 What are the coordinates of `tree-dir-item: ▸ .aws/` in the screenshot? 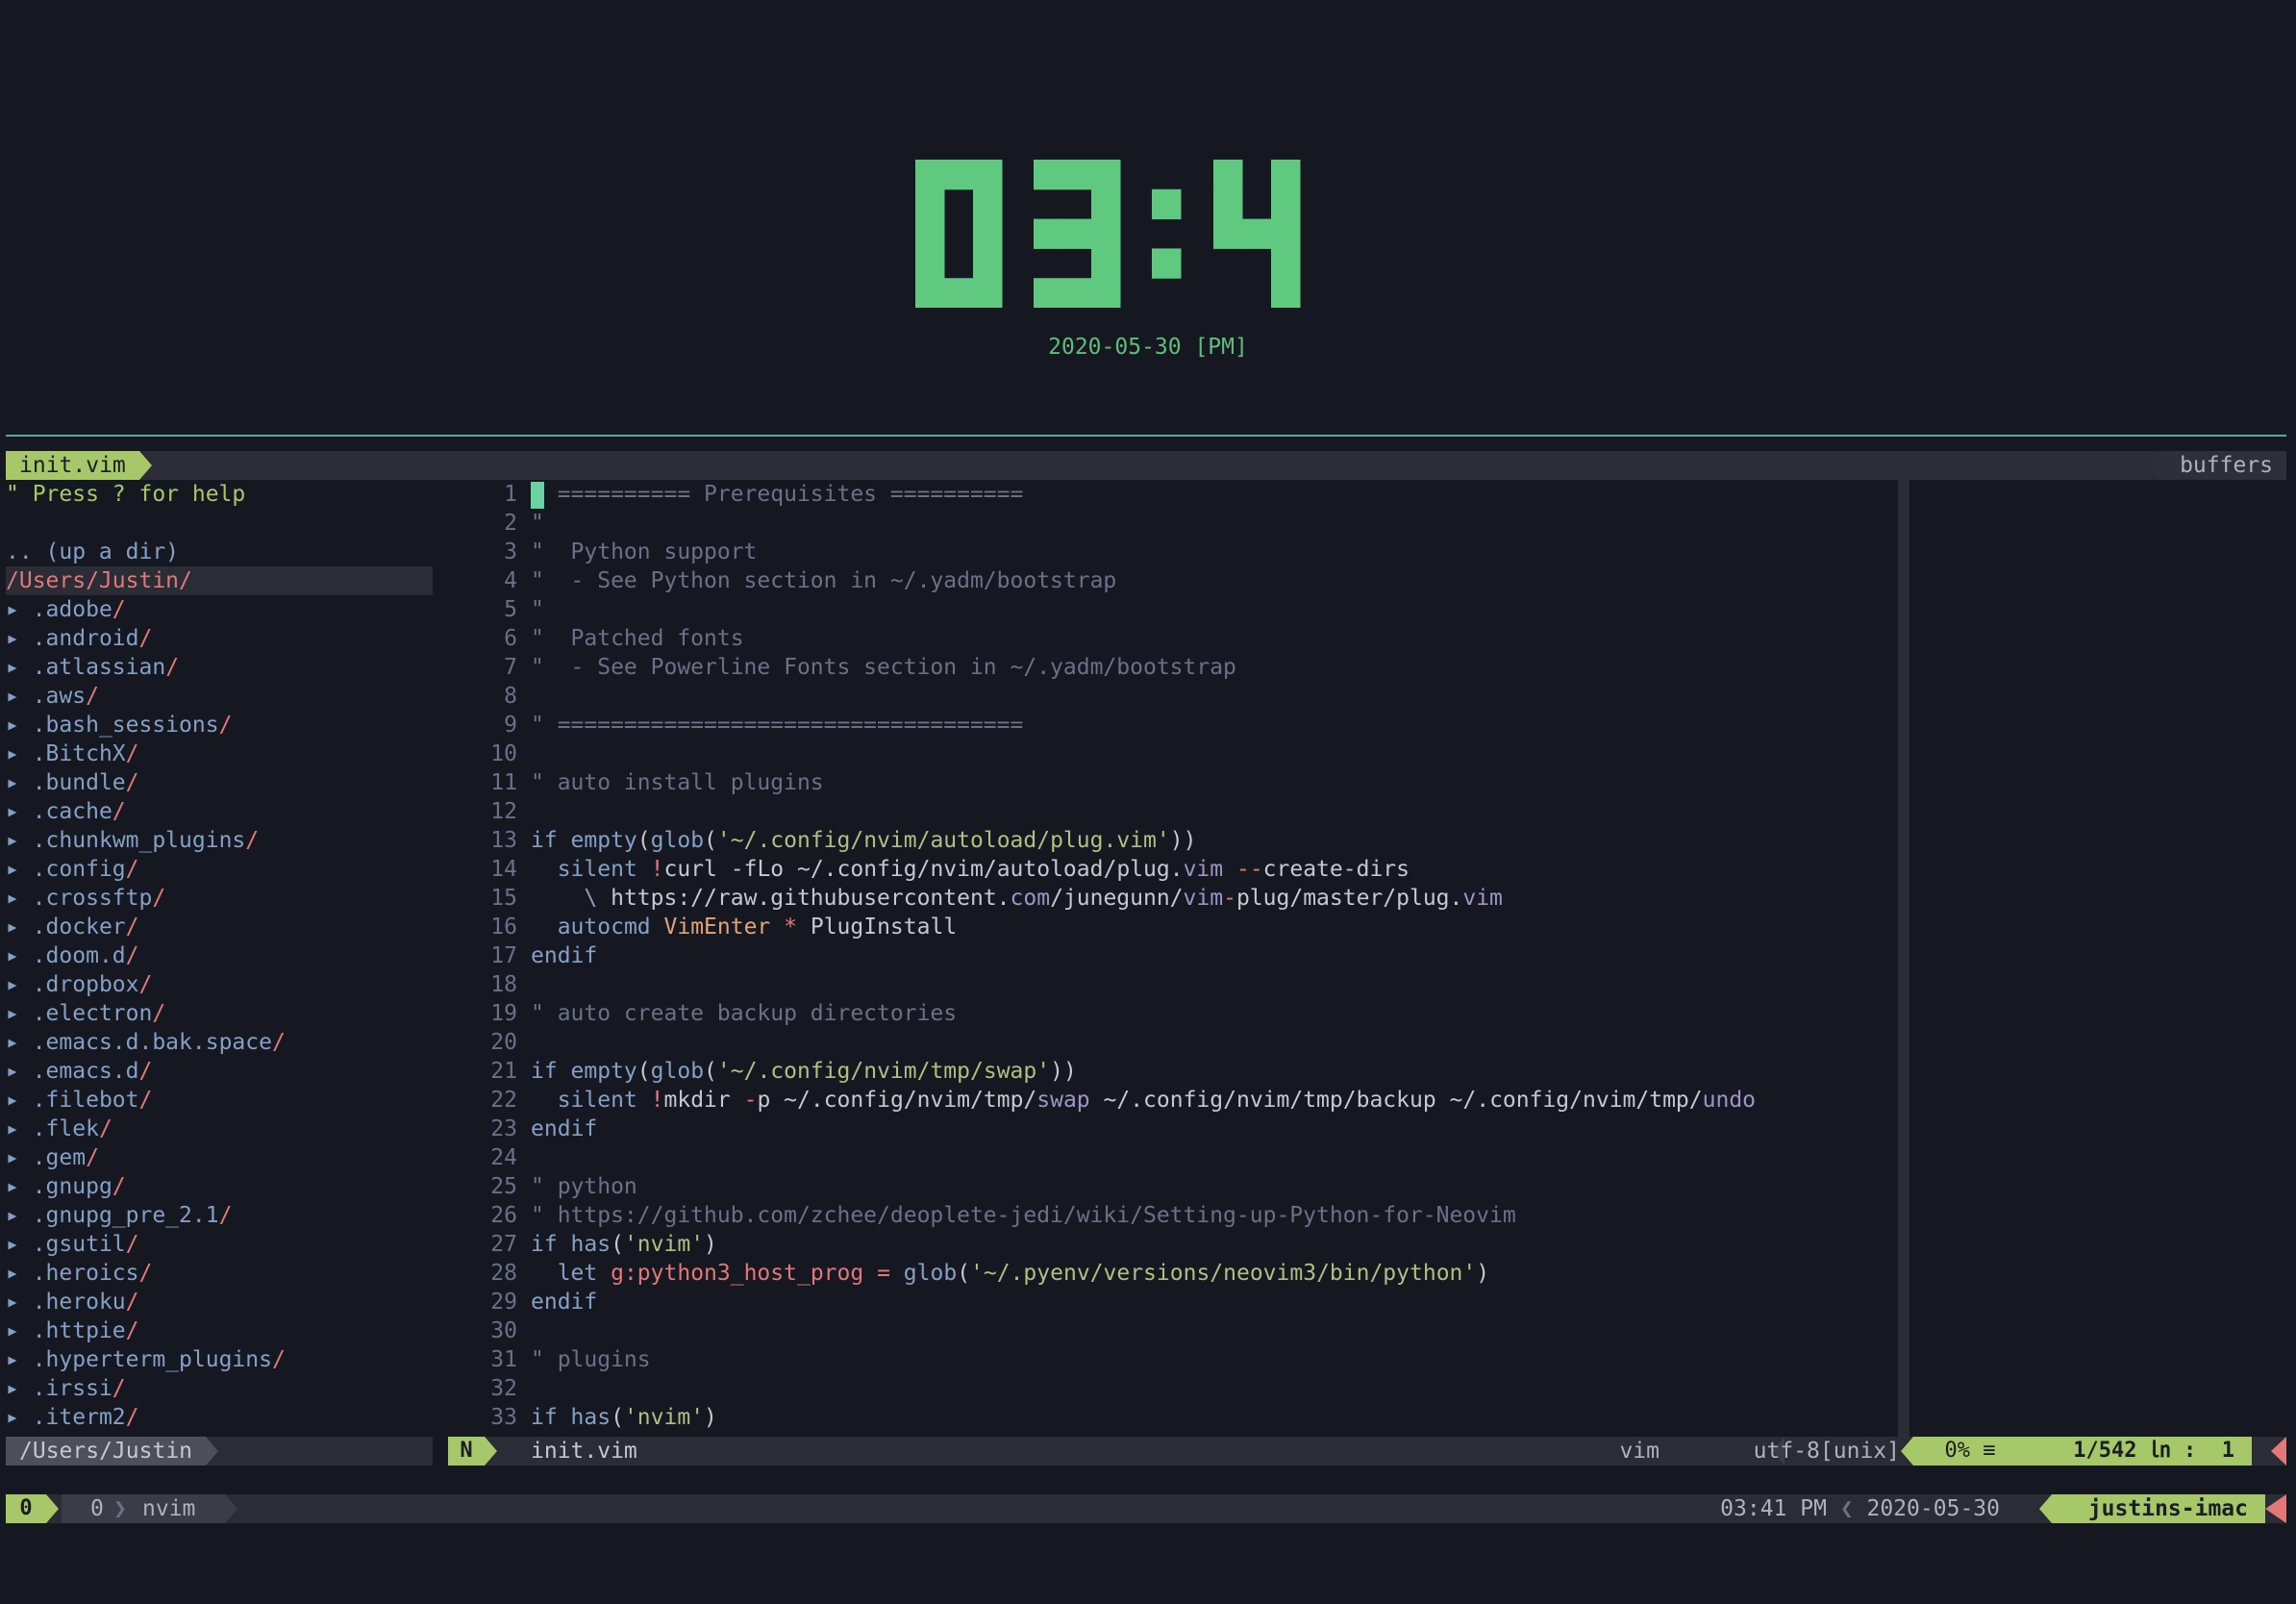 It's located at (52, 696).